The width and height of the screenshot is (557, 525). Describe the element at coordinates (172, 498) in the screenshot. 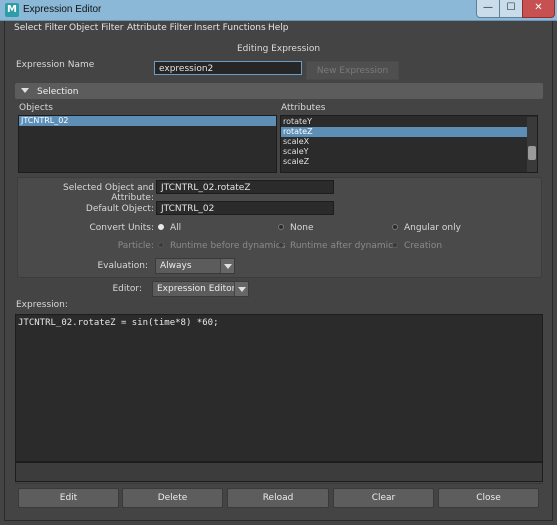

I see `delete-button: Delete` at that location.